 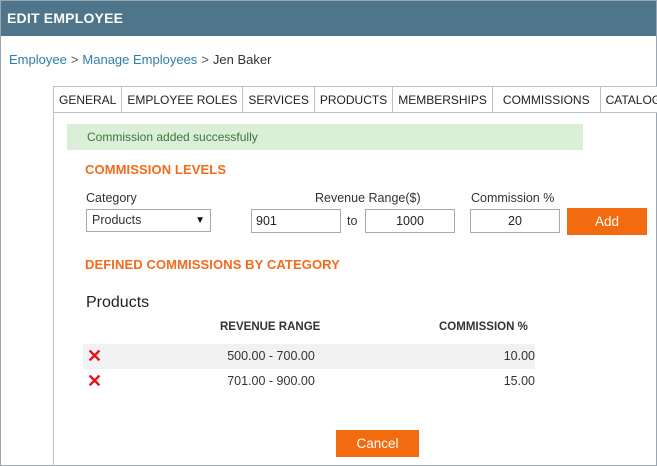 What do you see at coordinates (182, 99) in the screenshot?
I see `tab-employee-roles: EMPLOYEE ROLES` at bounding box center [182, 99].